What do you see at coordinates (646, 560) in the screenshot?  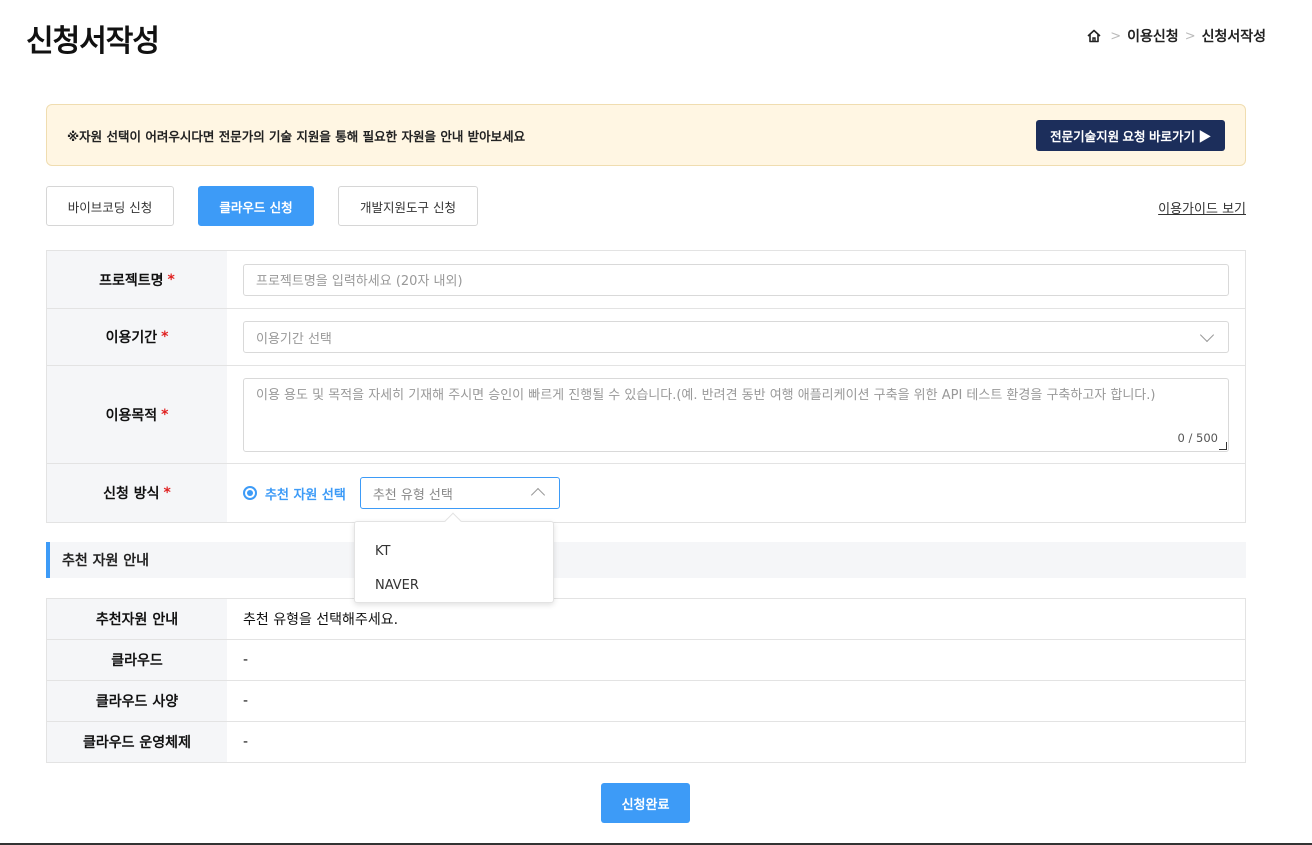 I see `section-title: 추천 자원 안내` at bounding box center [646, 560].